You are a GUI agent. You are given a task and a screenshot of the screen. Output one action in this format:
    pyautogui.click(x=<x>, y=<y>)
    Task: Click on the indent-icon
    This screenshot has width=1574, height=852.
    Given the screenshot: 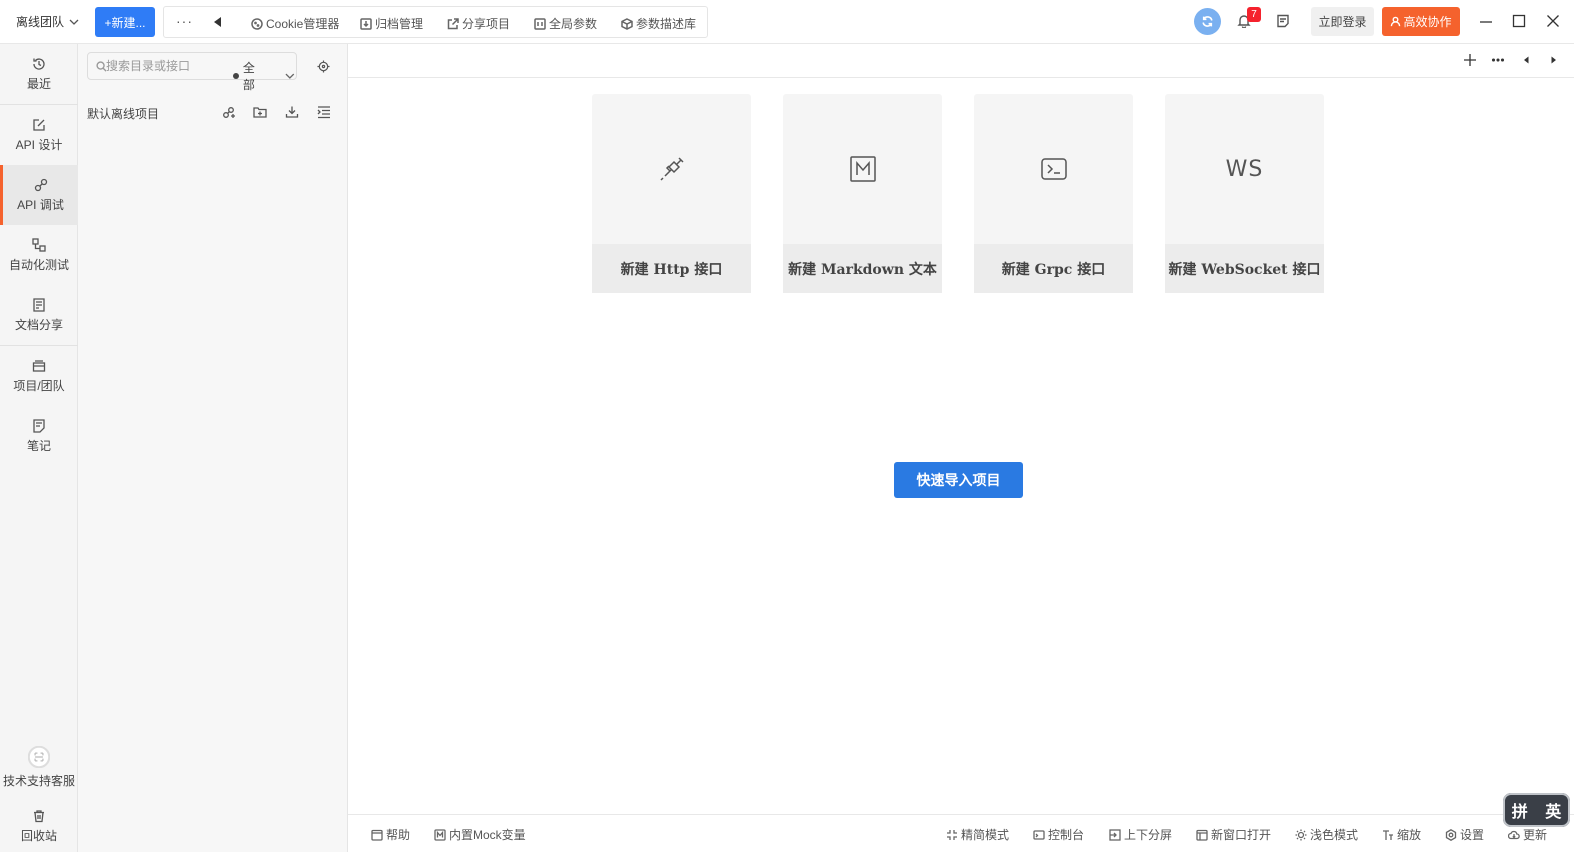 What is the action you would take?
    pyautogui.click(x=323, y=112)
    